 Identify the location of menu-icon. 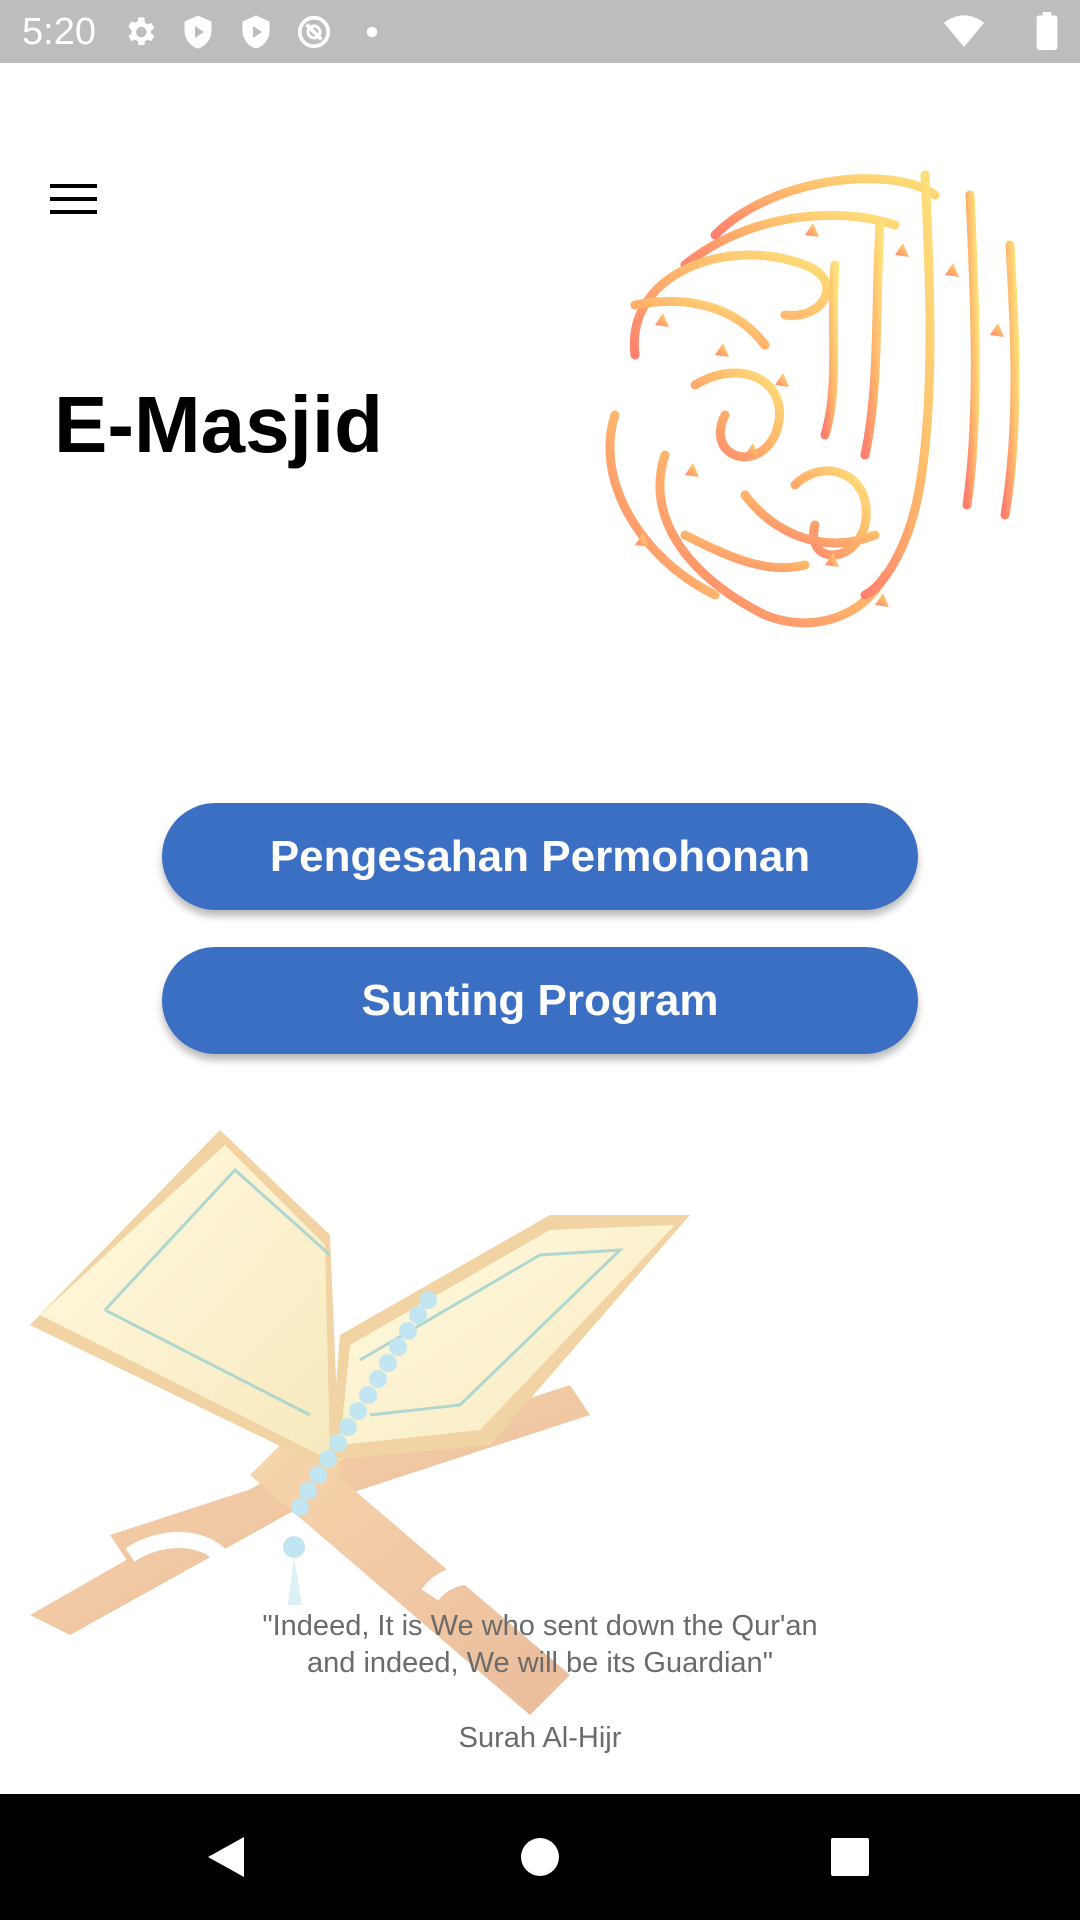
(74, 199).